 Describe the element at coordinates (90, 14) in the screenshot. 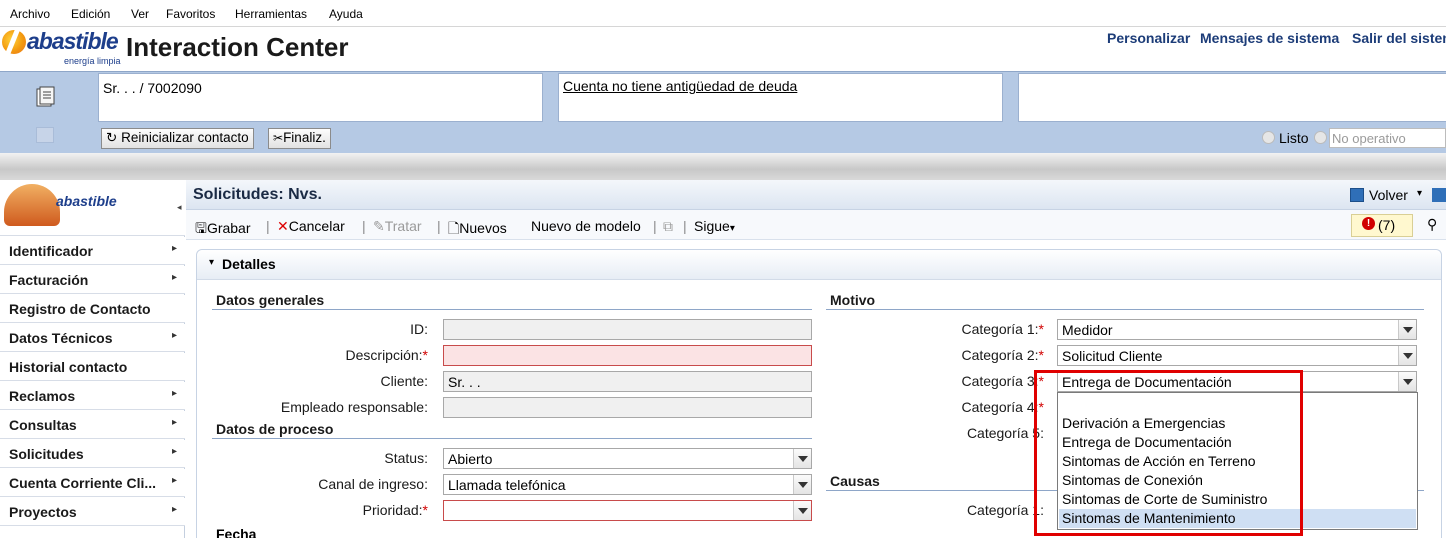

I see `menu-edicion: Edición` at that location.